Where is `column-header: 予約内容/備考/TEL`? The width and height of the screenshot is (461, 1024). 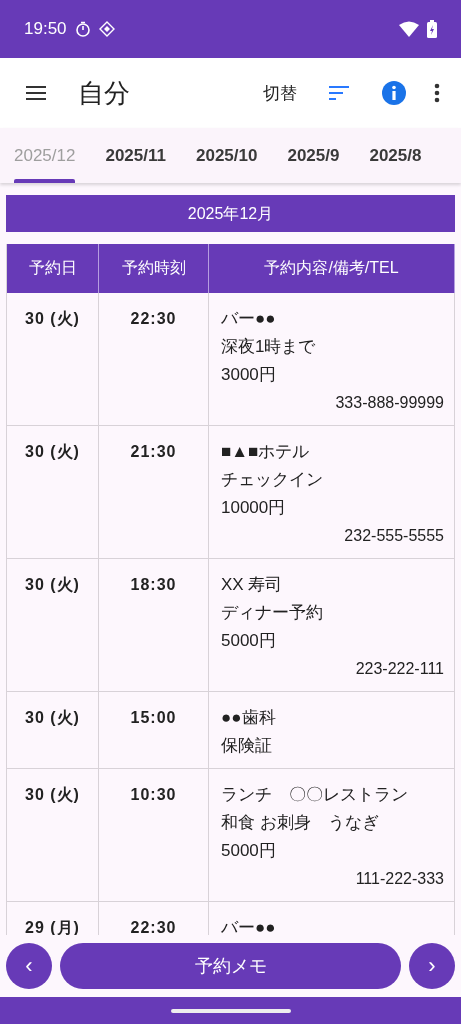
column-header: 予約内容/備考/TEL is located at coordinates (332, 268).